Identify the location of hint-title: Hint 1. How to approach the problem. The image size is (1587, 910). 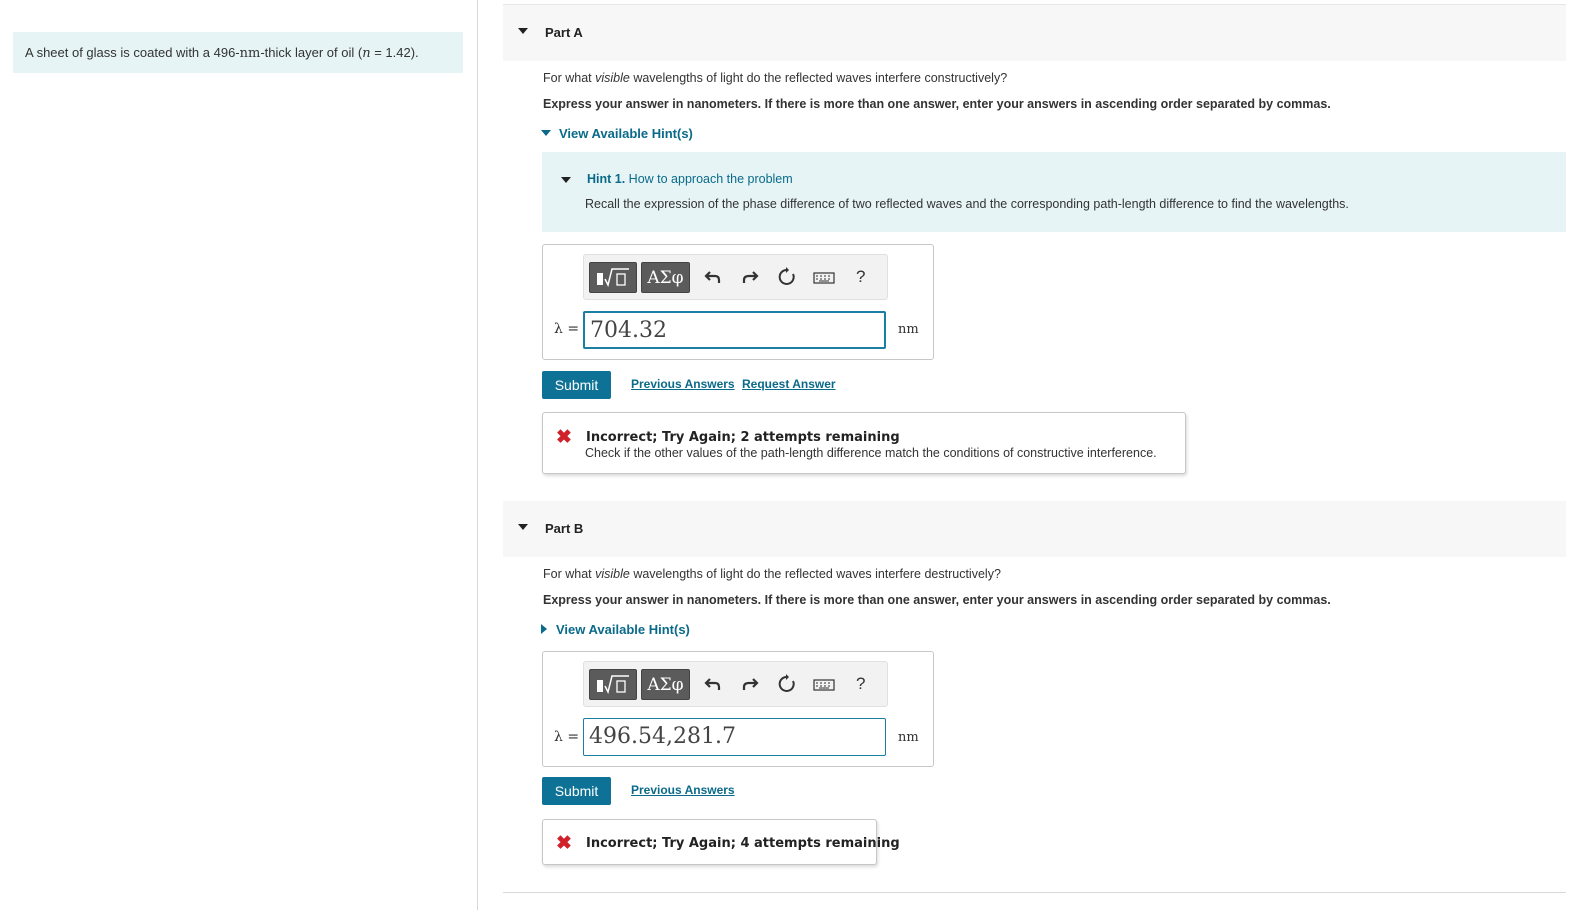
(690, 179).